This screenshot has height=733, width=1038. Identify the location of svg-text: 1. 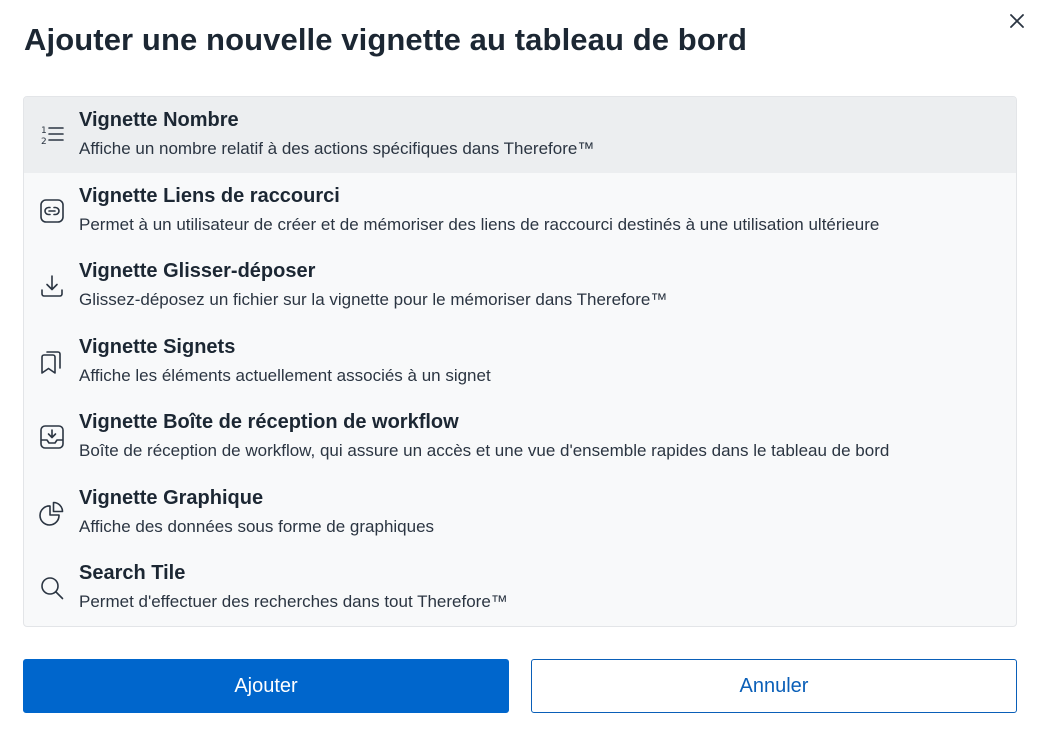
(44, 131).